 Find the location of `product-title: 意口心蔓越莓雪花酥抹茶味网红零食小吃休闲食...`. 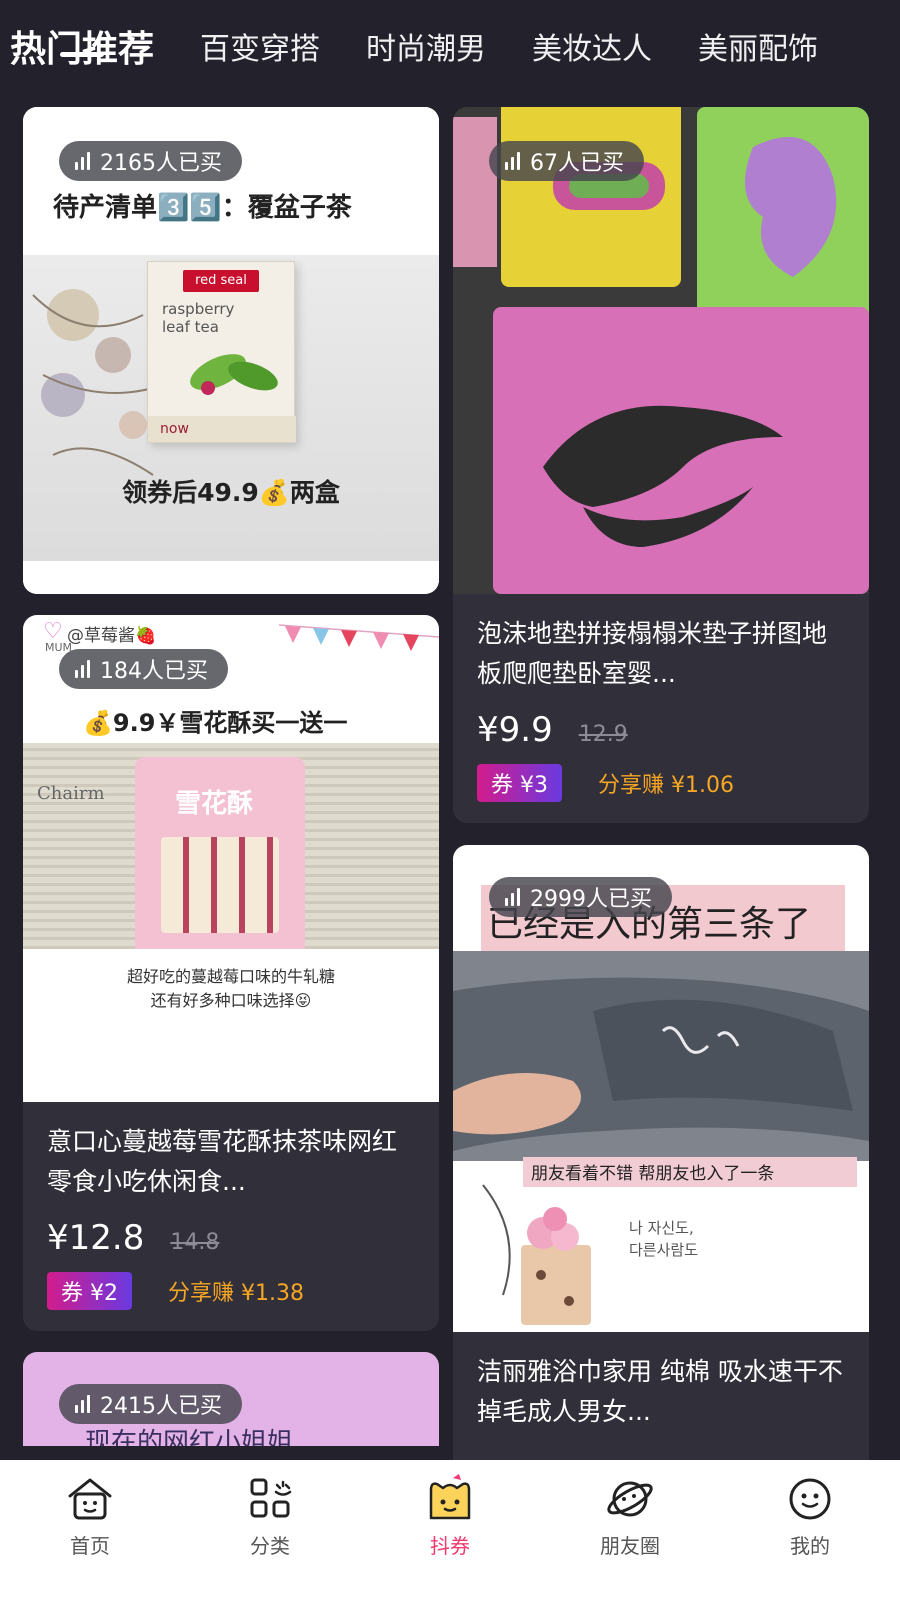

product-title: 意口心蔓越莓雪花酥抹茶味网红零食小吃休闲食... is located at coordinates (222, 1161).